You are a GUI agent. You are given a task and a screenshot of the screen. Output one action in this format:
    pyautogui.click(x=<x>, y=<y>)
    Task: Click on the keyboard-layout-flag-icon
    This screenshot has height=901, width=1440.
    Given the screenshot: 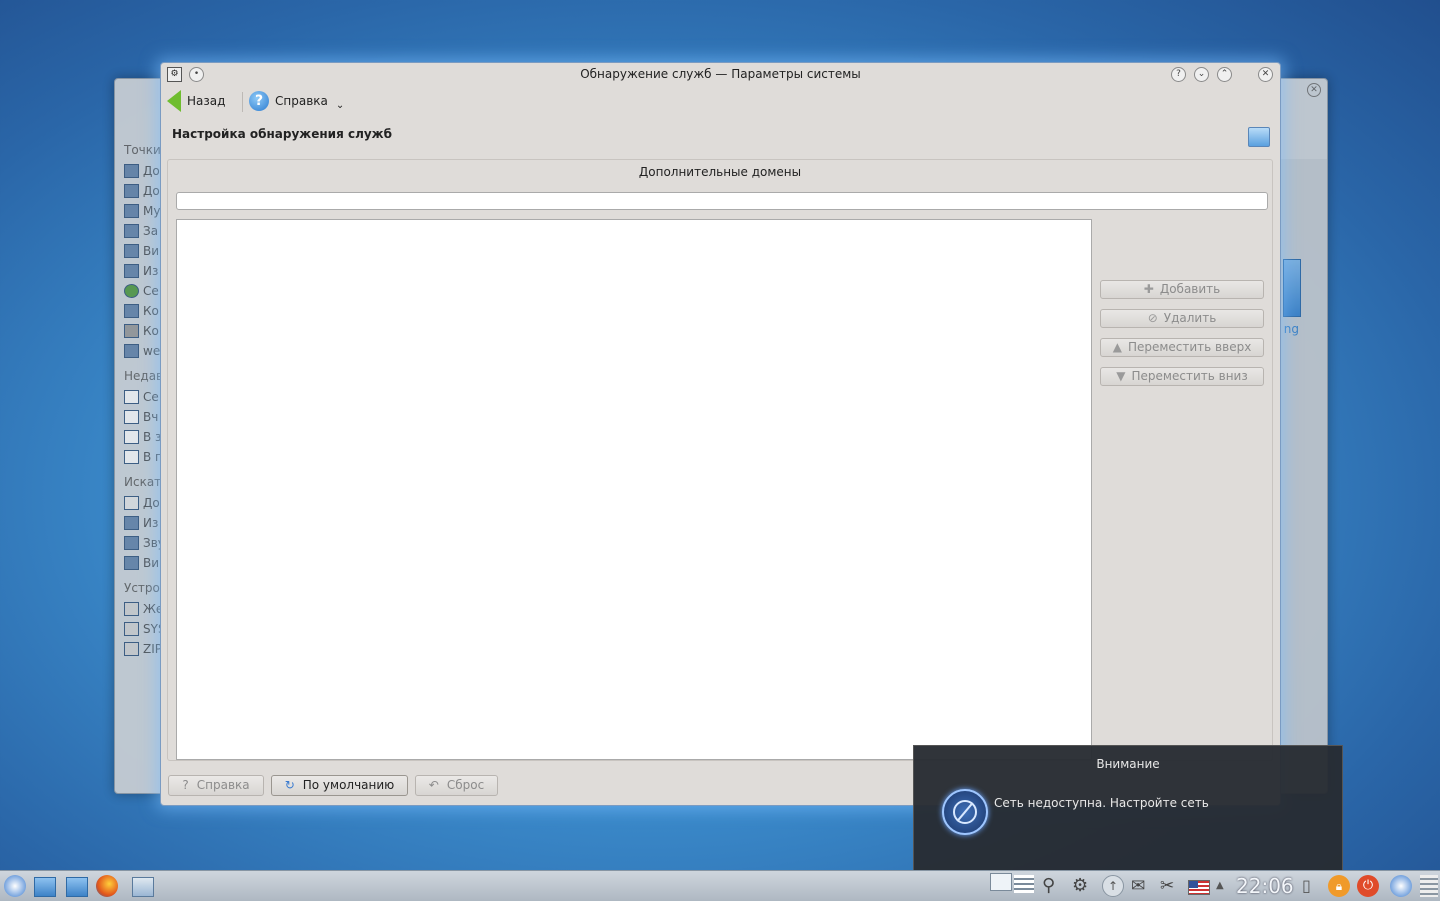 What is the action you would take?
    pyautogui.click(x=1199, y=887)
    